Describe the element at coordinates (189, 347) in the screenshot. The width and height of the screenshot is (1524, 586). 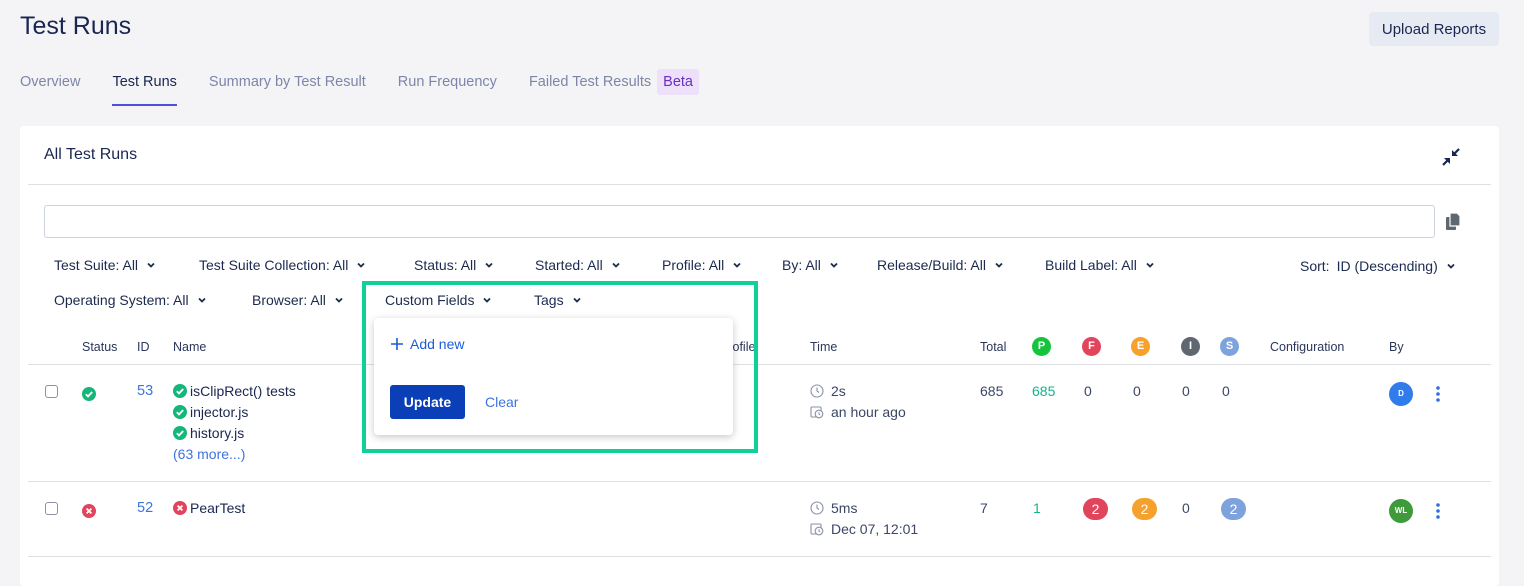
I see `column-header-name: Name` at that location.